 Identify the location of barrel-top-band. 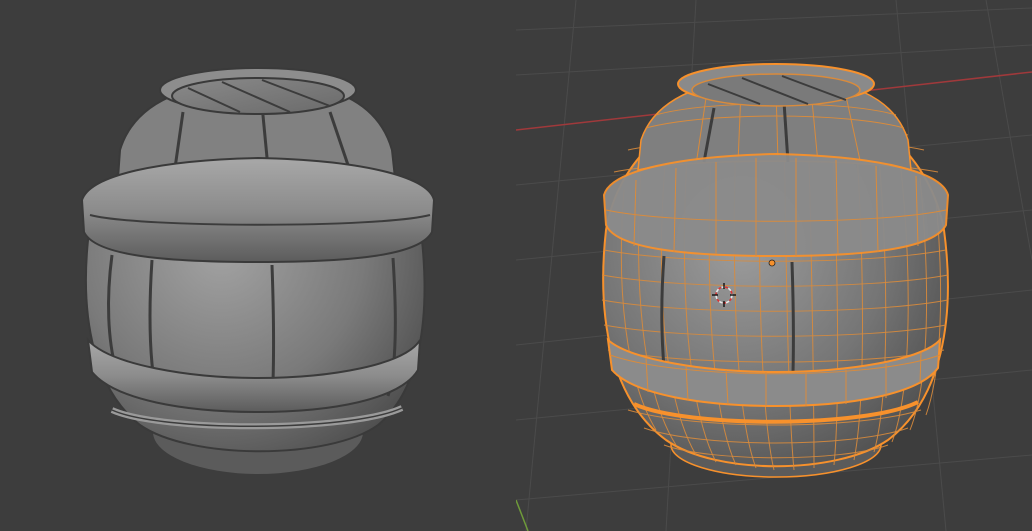
(258, 210).